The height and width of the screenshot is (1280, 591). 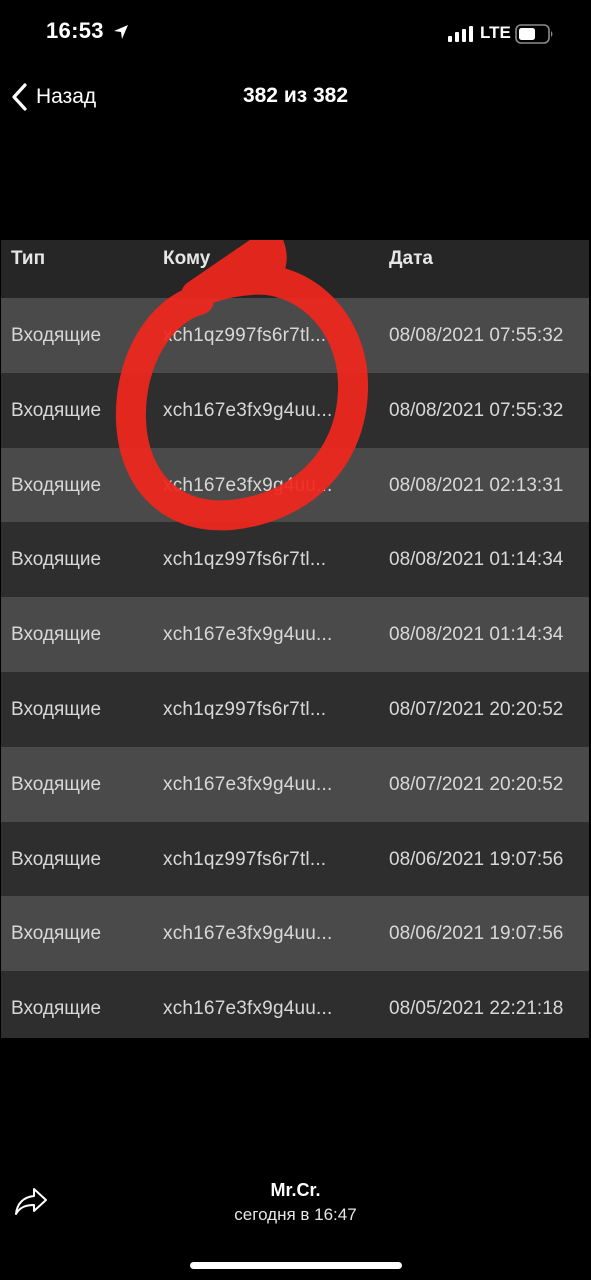 I want to click on navigation-bar: Назад 382 из 382, so click(x=295, y=97).